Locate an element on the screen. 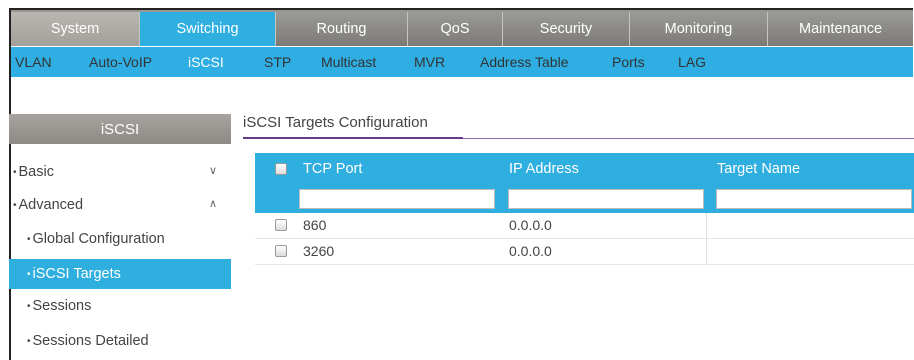  sidebar-title: iSCSI is located at coordinates (120, 129).